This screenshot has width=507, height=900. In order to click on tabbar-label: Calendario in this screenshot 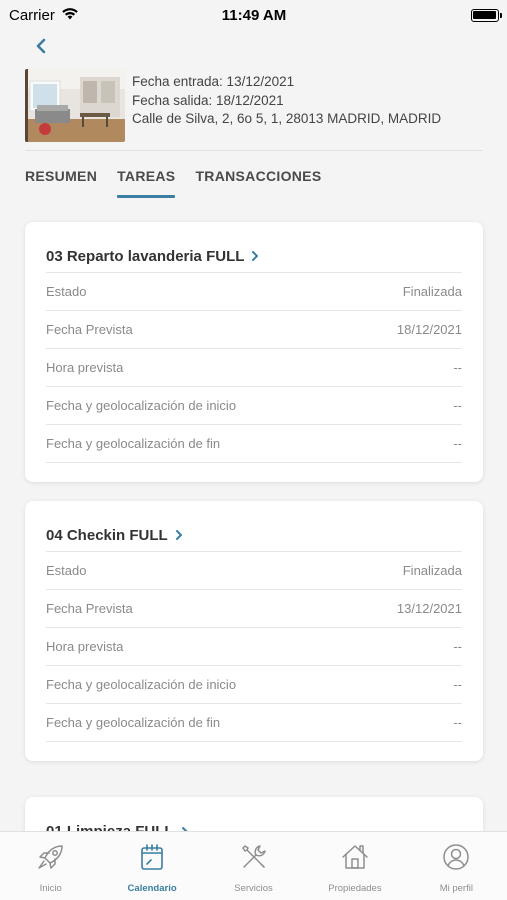, I will do `click(152, 888)`.